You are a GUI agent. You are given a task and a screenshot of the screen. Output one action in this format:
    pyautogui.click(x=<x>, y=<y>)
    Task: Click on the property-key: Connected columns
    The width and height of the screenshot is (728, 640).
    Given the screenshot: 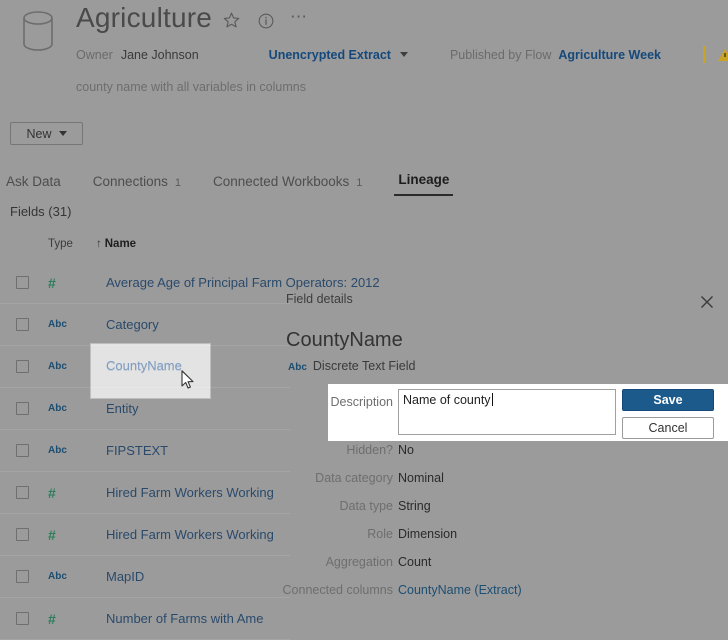 What is the action you would take?
    pyautogui.click(x=337, y=590)
    